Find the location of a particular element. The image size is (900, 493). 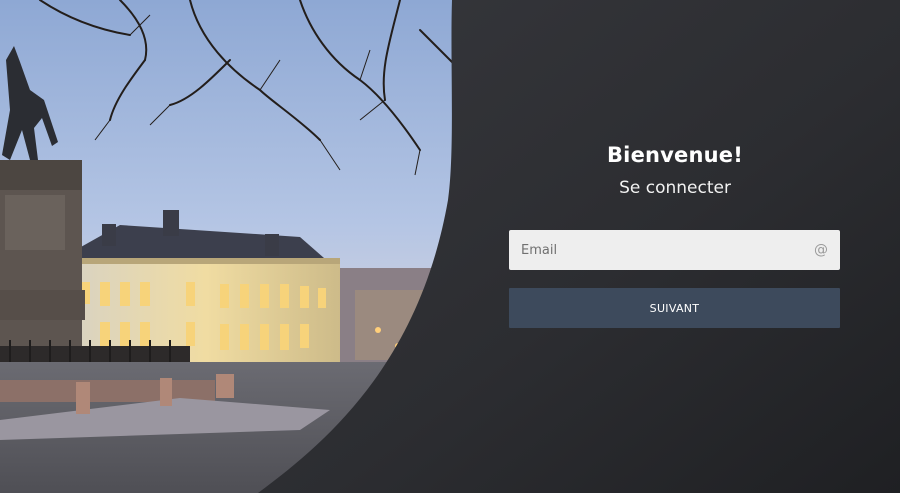

welcome-heading: Bienvenue! is located at coordinates (675, 155).